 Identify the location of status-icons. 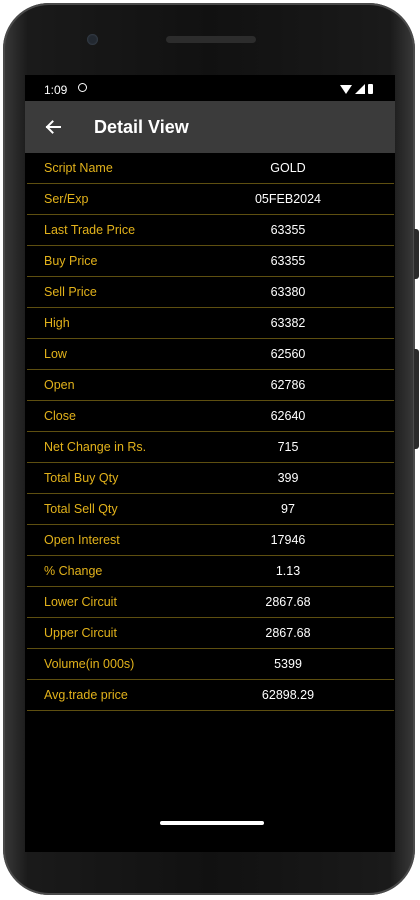
(356, 89).